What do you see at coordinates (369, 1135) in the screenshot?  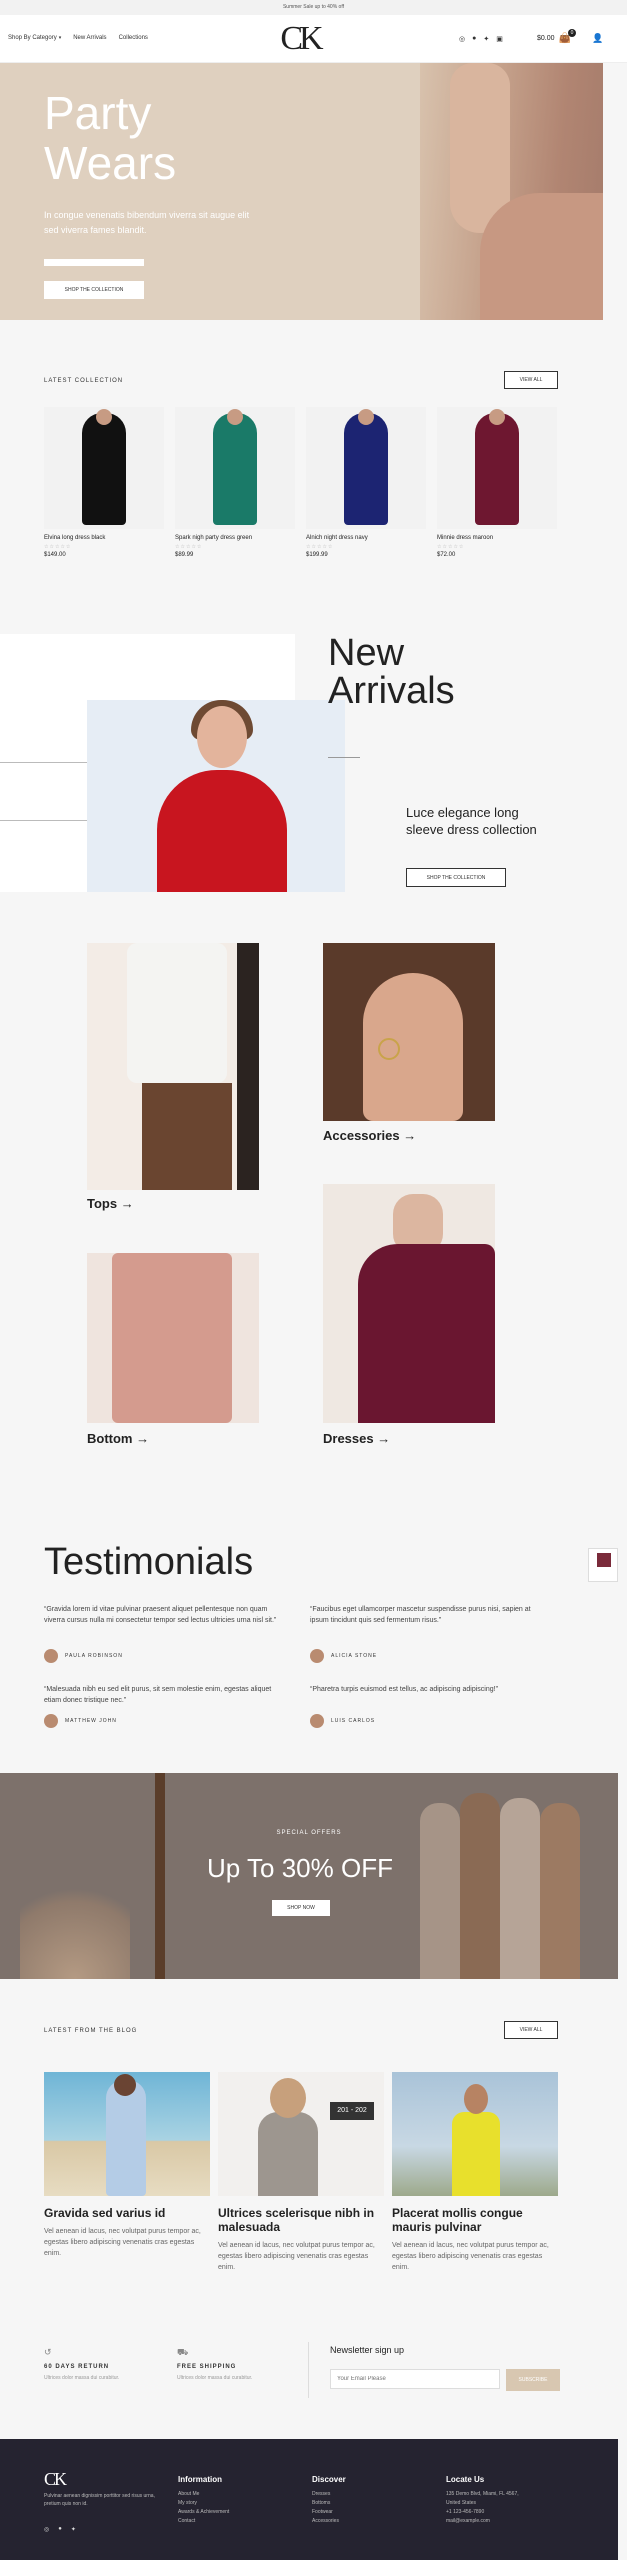 I see `category-accessories-label: Accessories →` at bounding box center [369, 1135].